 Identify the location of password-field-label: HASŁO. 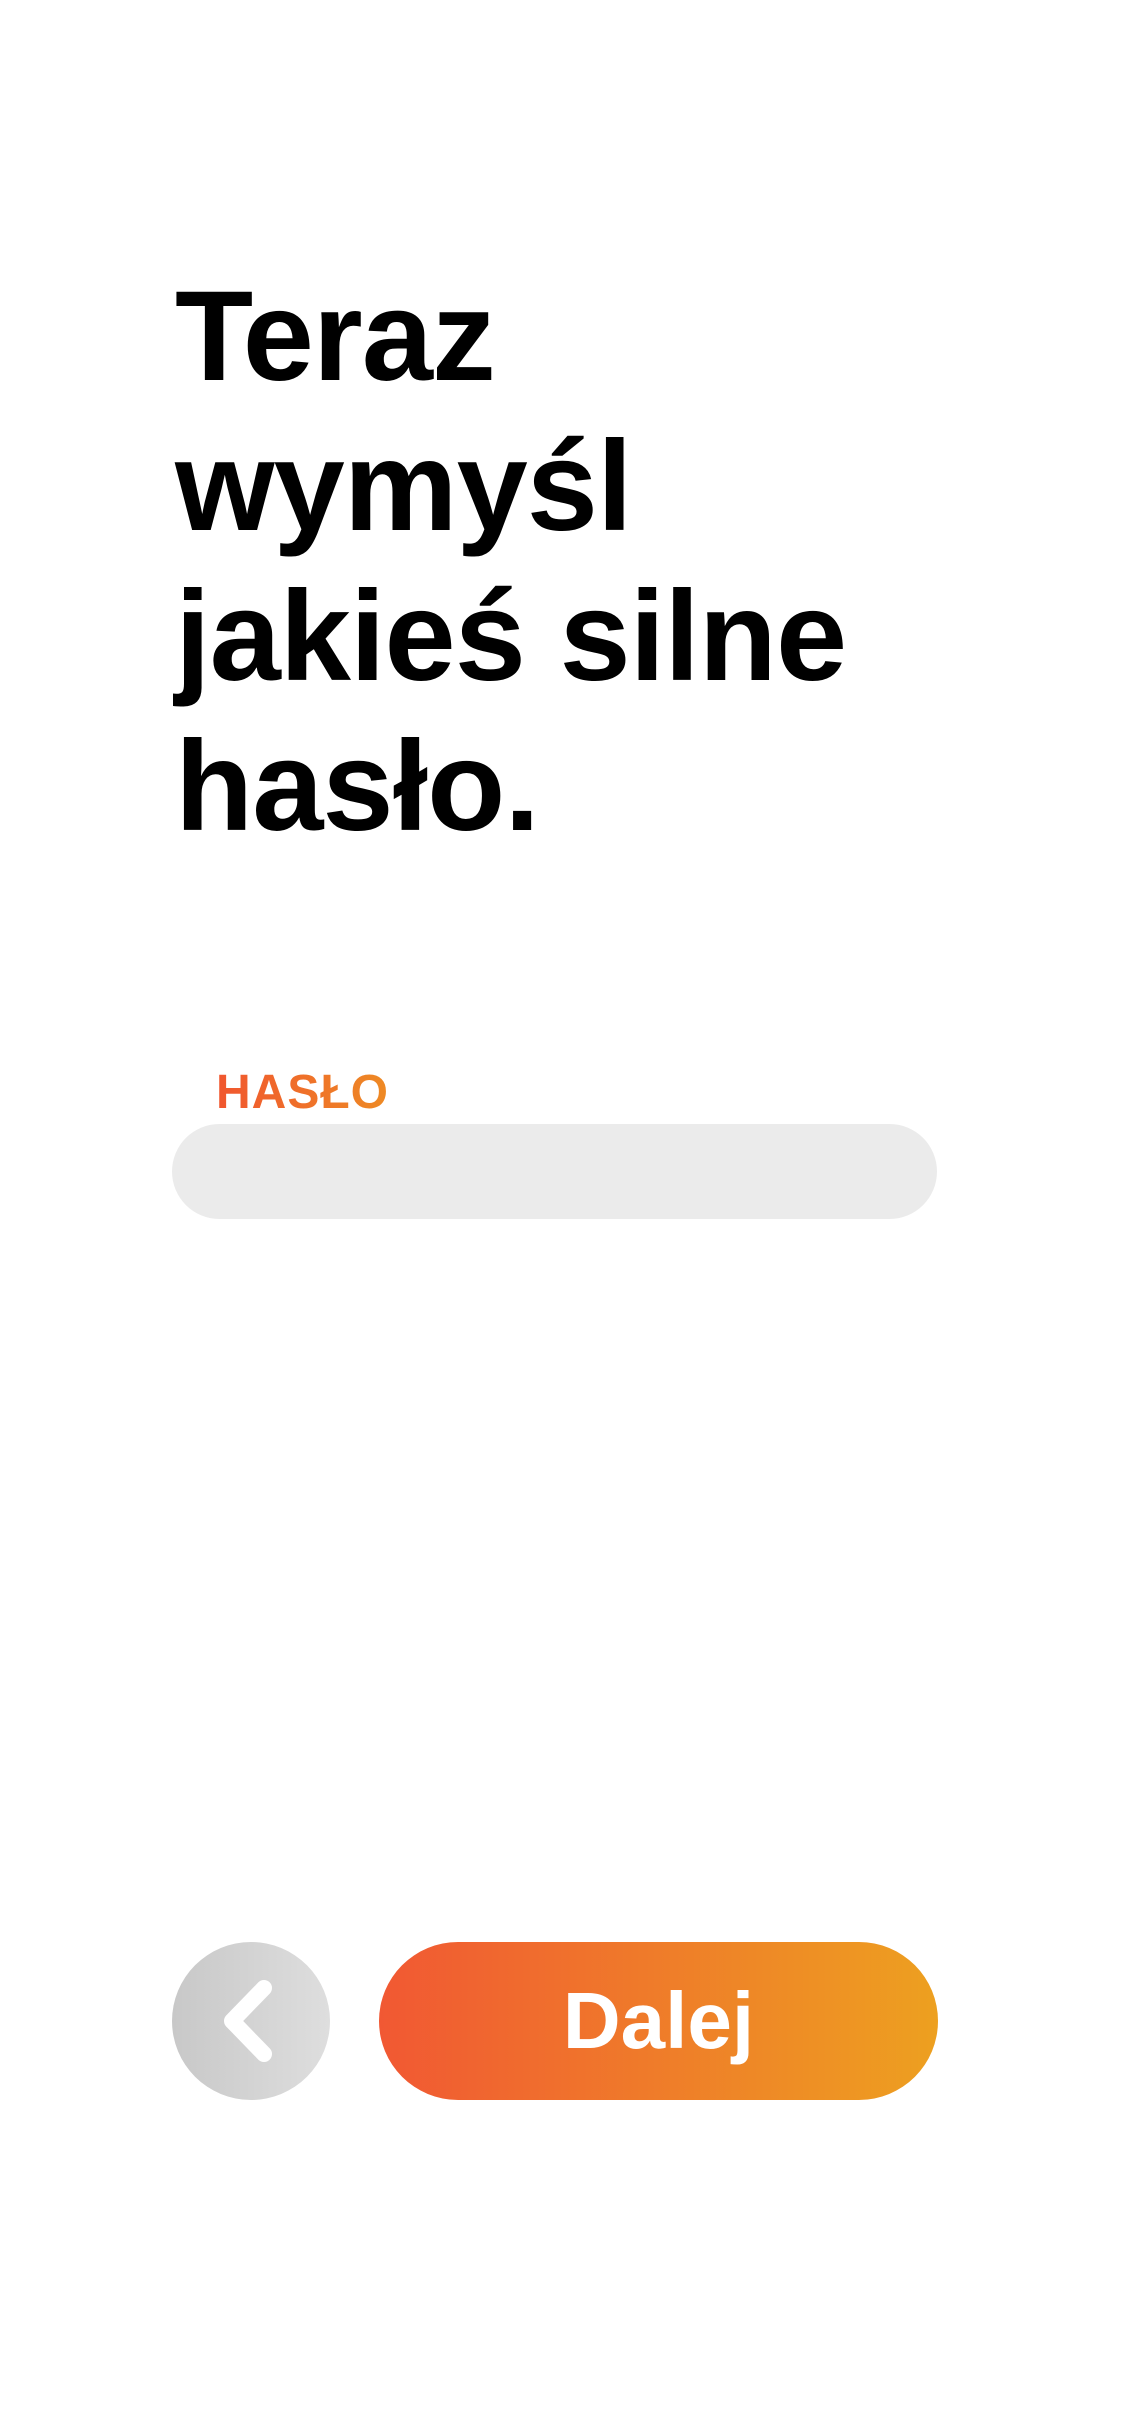
(302, 1092).